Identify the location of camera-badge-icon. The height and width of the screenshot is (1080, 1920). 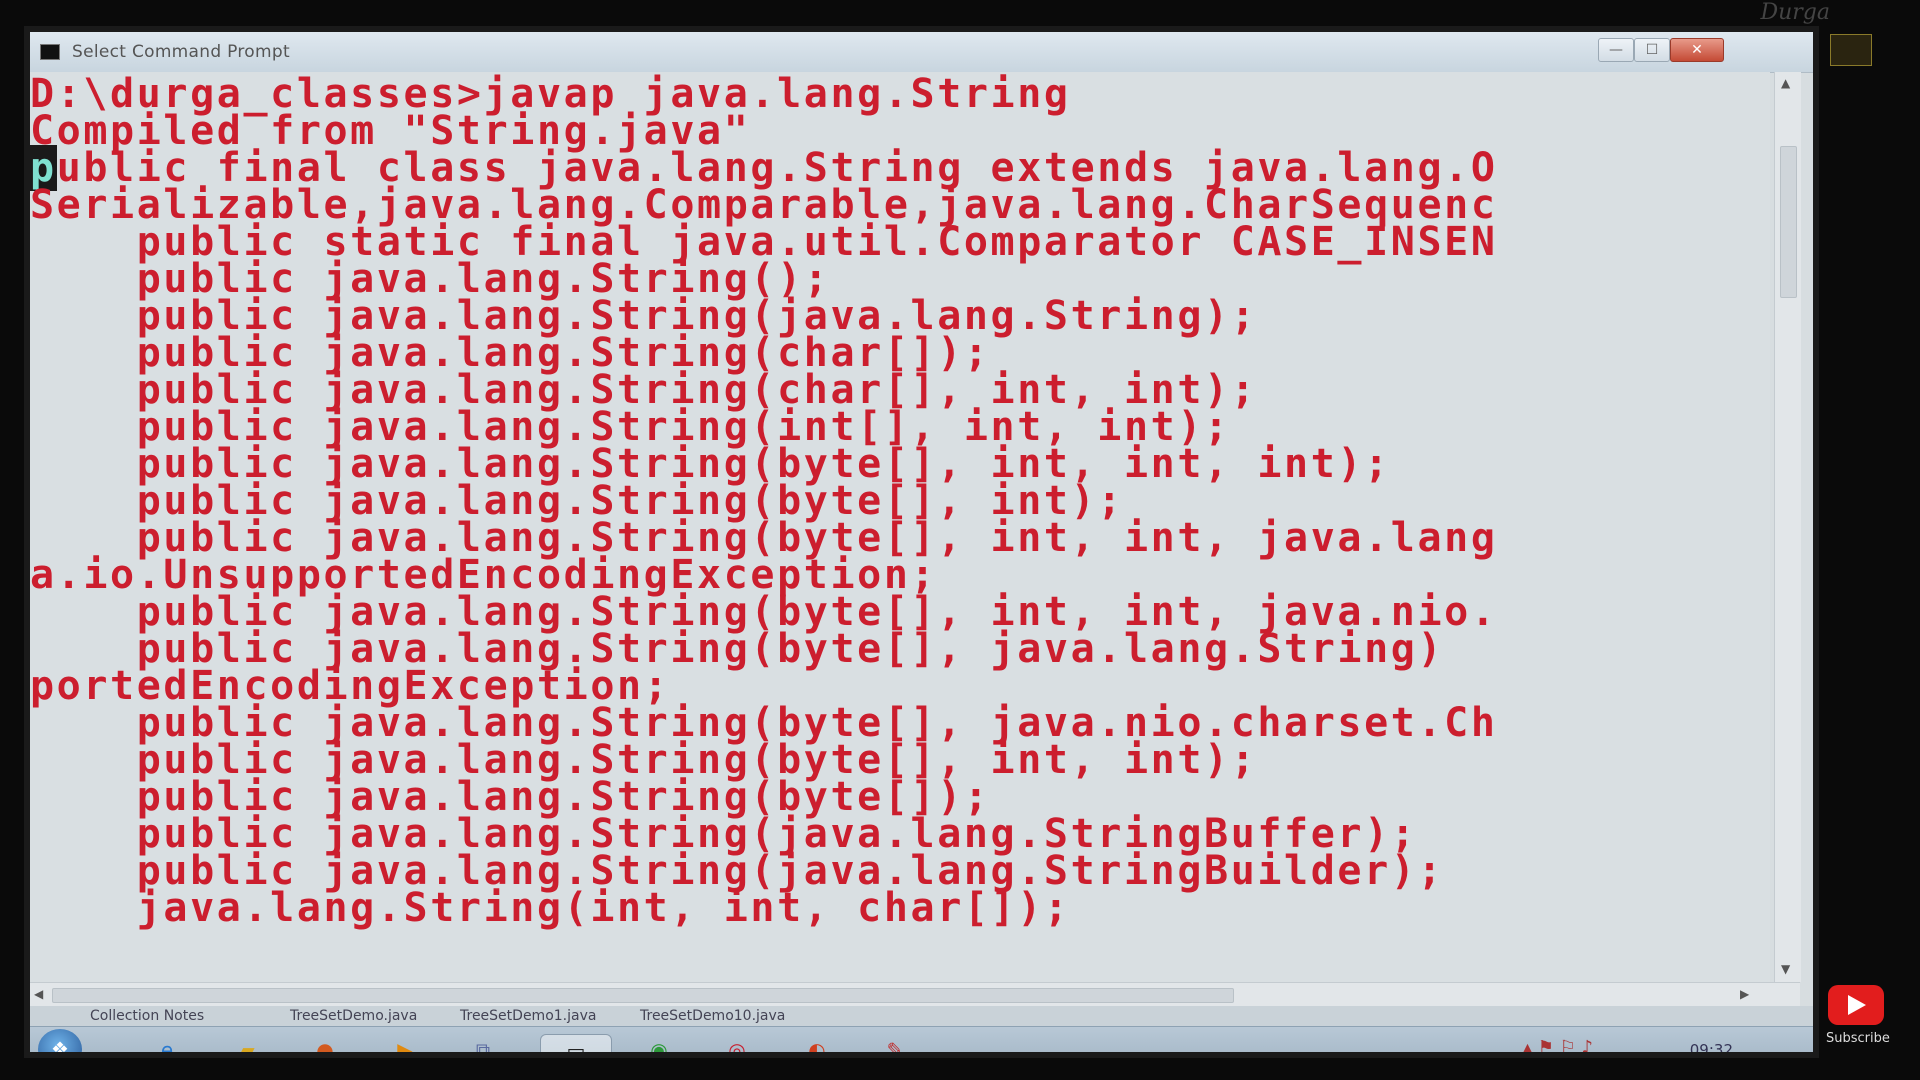
(1851, 50).